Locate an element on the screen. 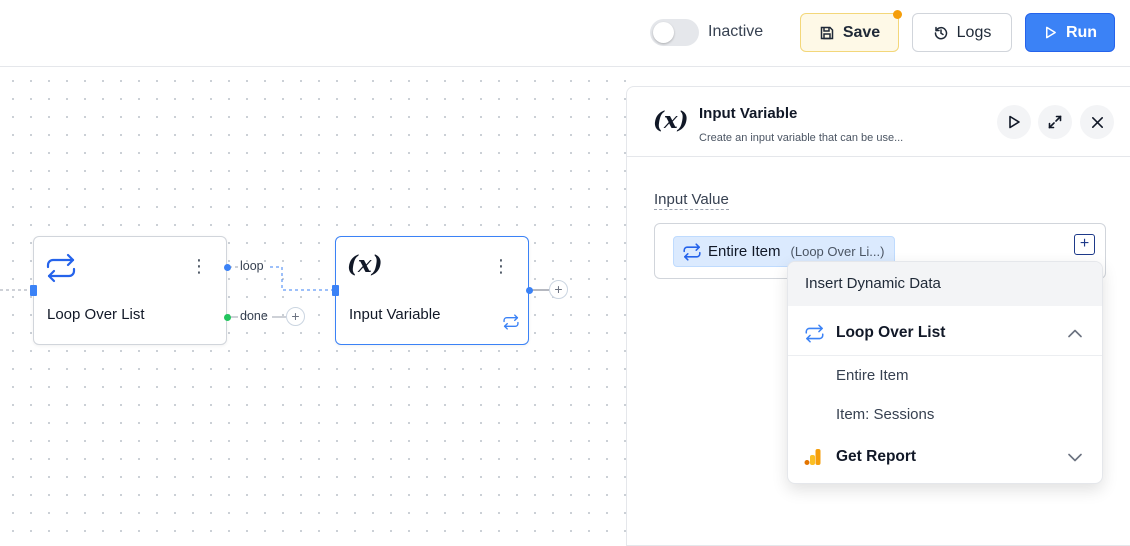 This screenshot has width=1130, height=546. chip-label: Entire Item is located at coordinates (744, 251).